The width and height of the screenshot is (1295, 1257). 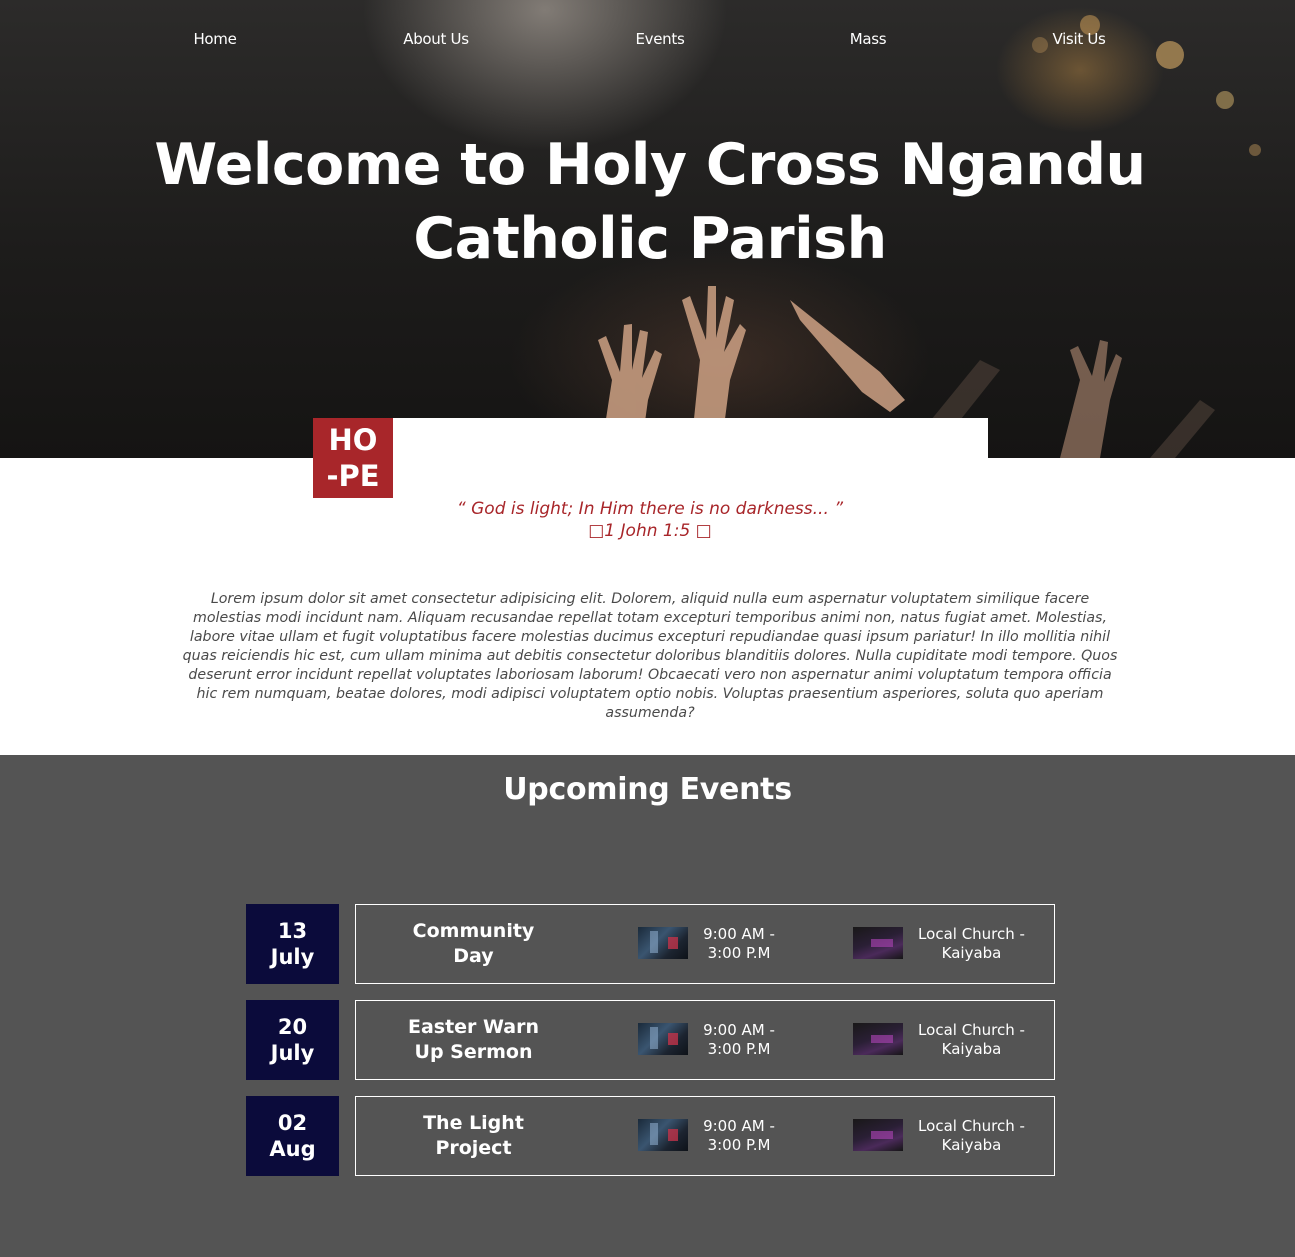 I want to click on event-name: Easter Warn Up Sermon, so click(x=473, y=1040).